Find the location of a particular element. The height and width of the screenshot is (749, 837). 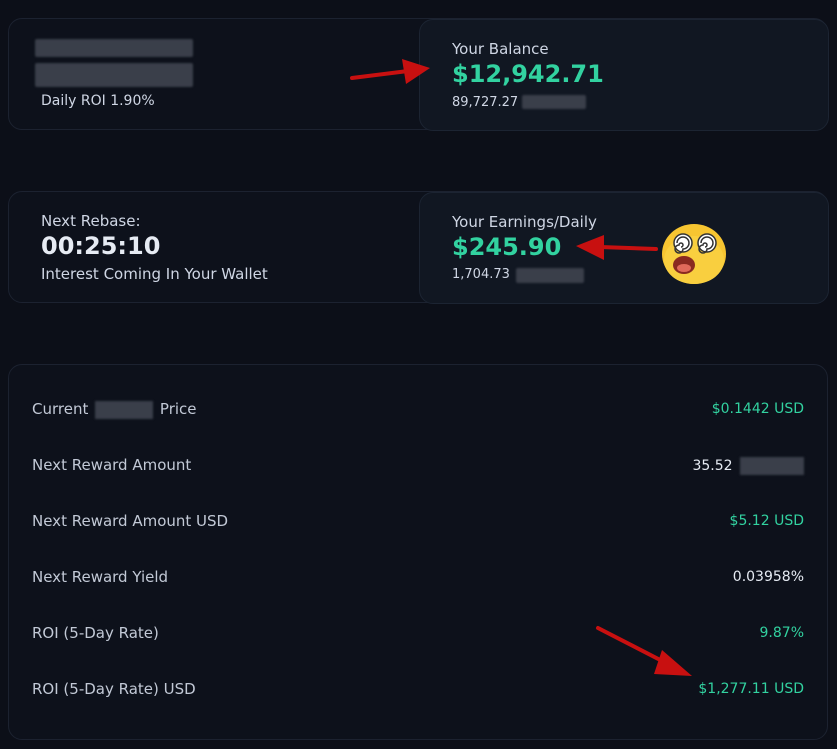

dizzy-face-emoji-icon is located at coordinates (694, 254).